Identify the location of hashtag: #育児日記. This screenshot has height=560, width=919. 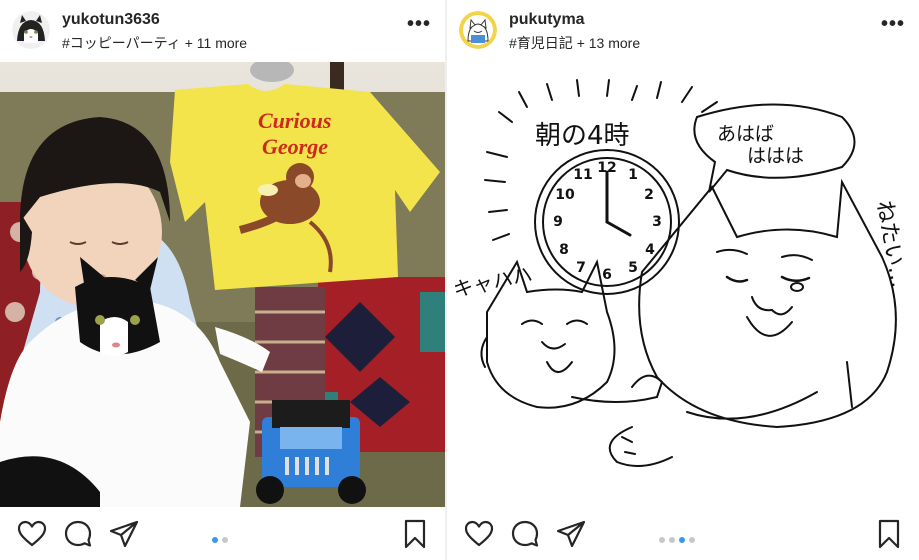
(541, 43).